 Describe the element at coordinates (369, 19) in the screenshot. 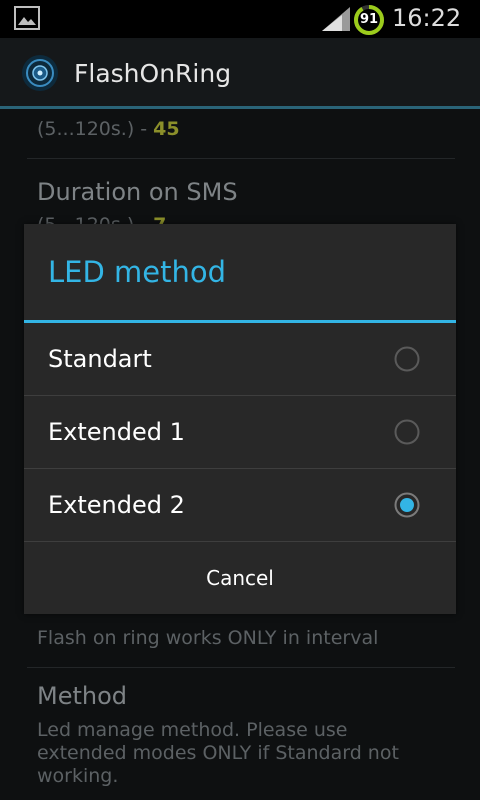

I see `battery-level: 91` at that location.